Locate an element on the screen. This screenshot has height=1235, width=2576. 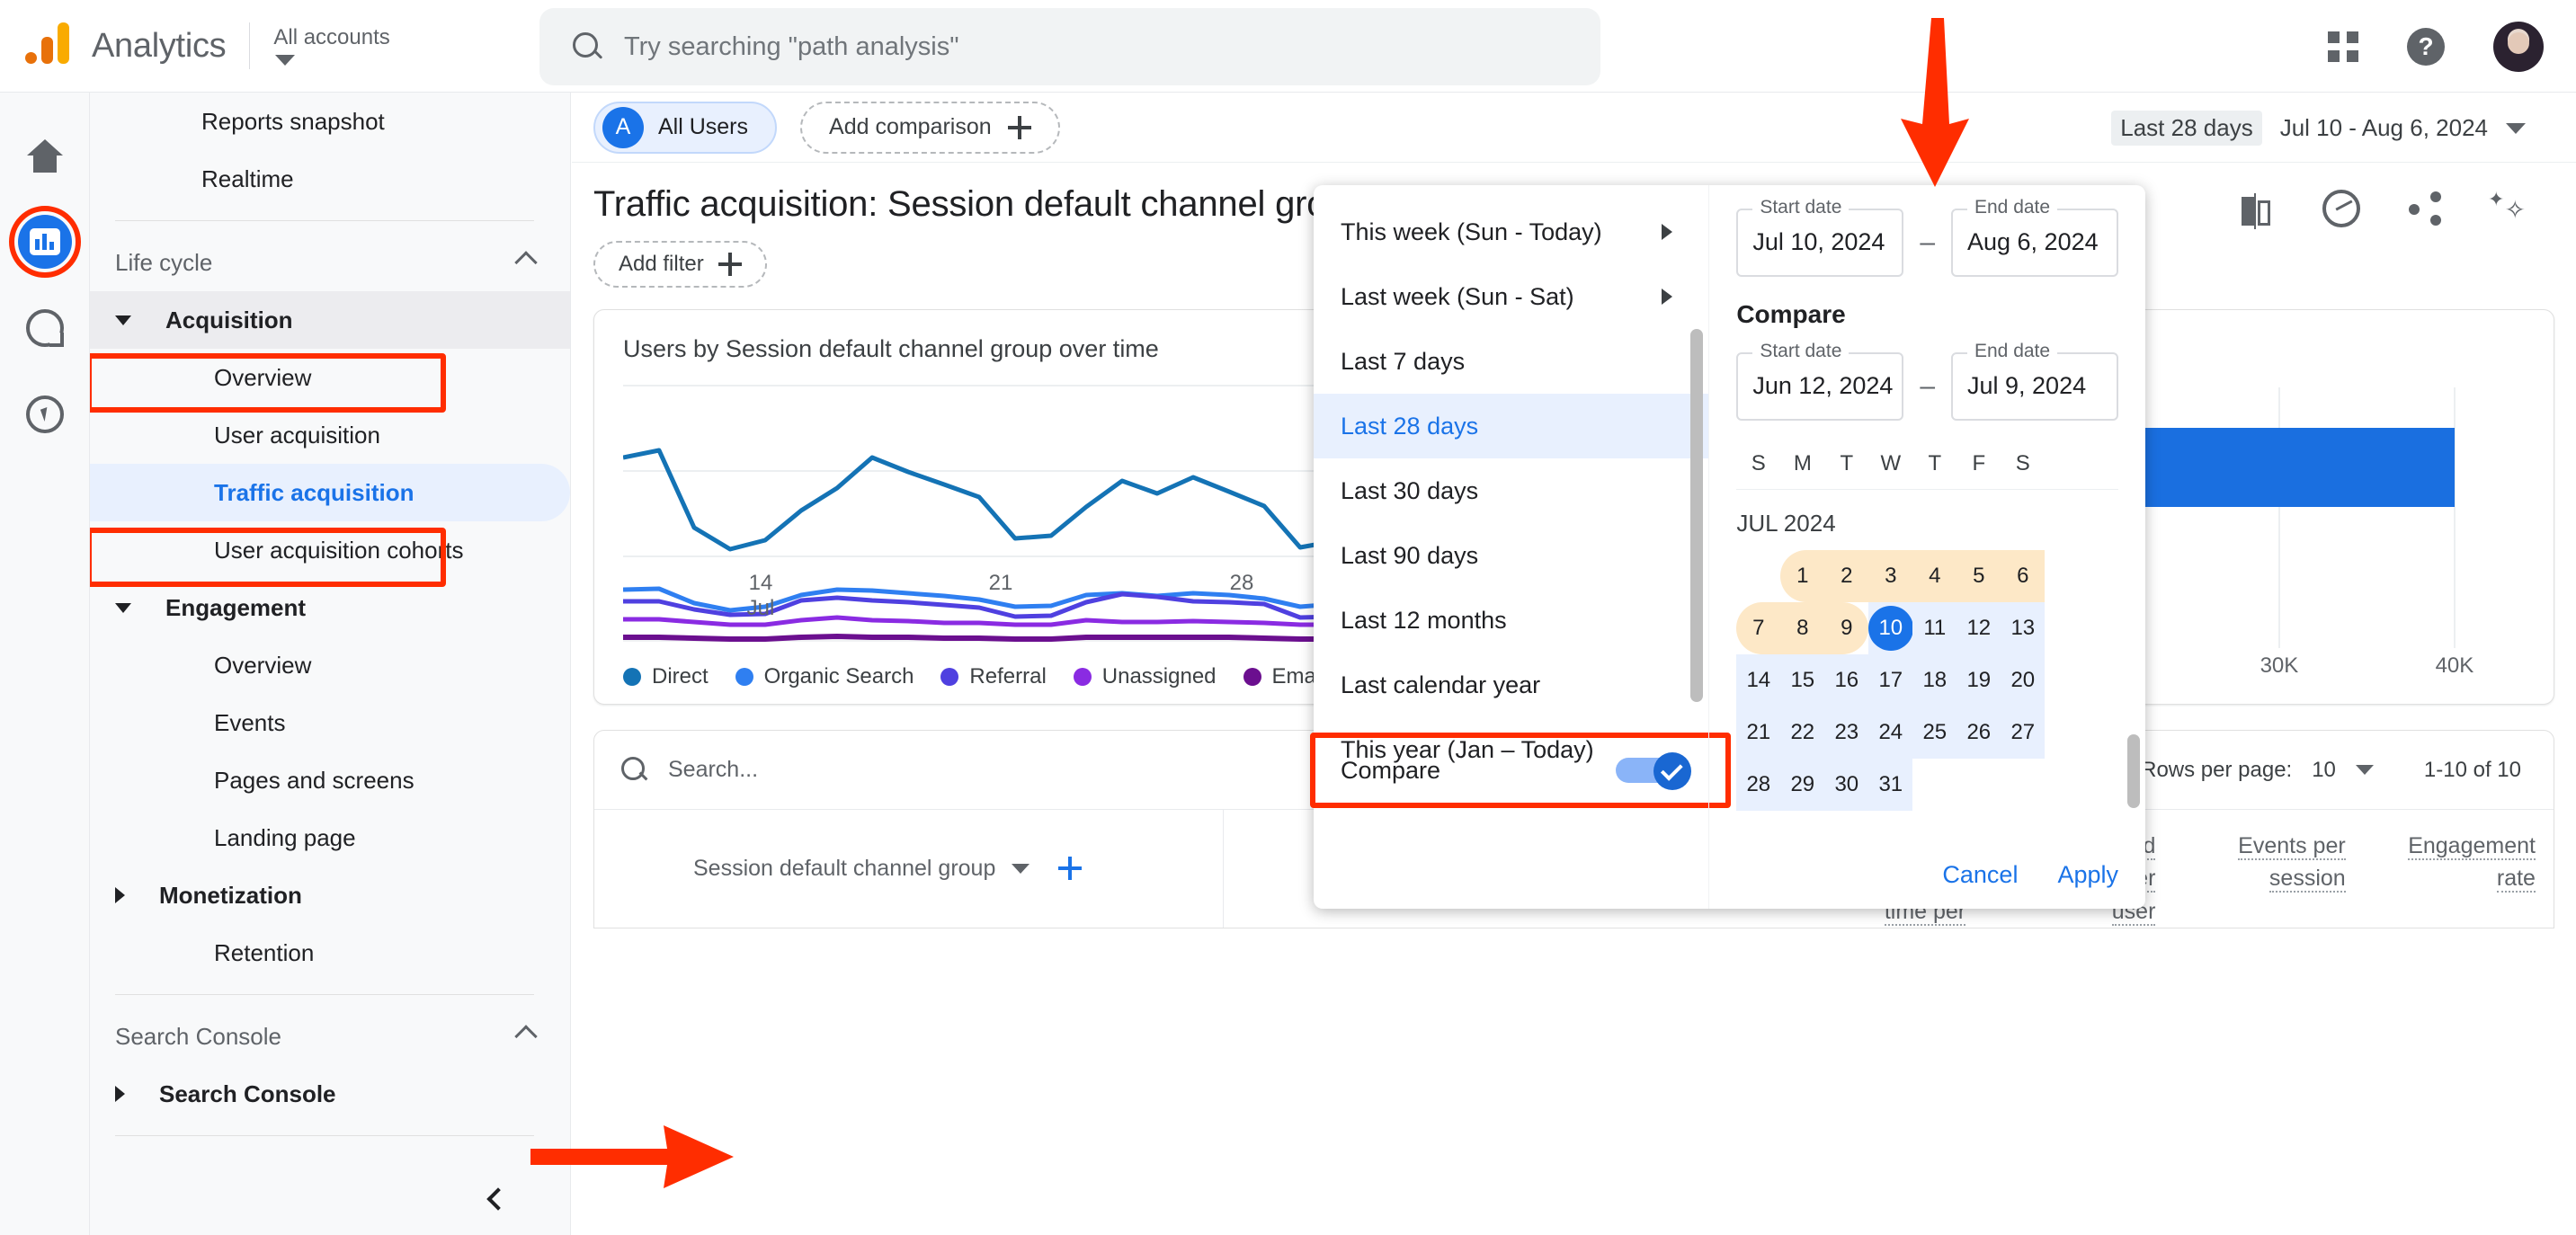
sidebar-item-retention: Retention is located at coordinates (330, 953).